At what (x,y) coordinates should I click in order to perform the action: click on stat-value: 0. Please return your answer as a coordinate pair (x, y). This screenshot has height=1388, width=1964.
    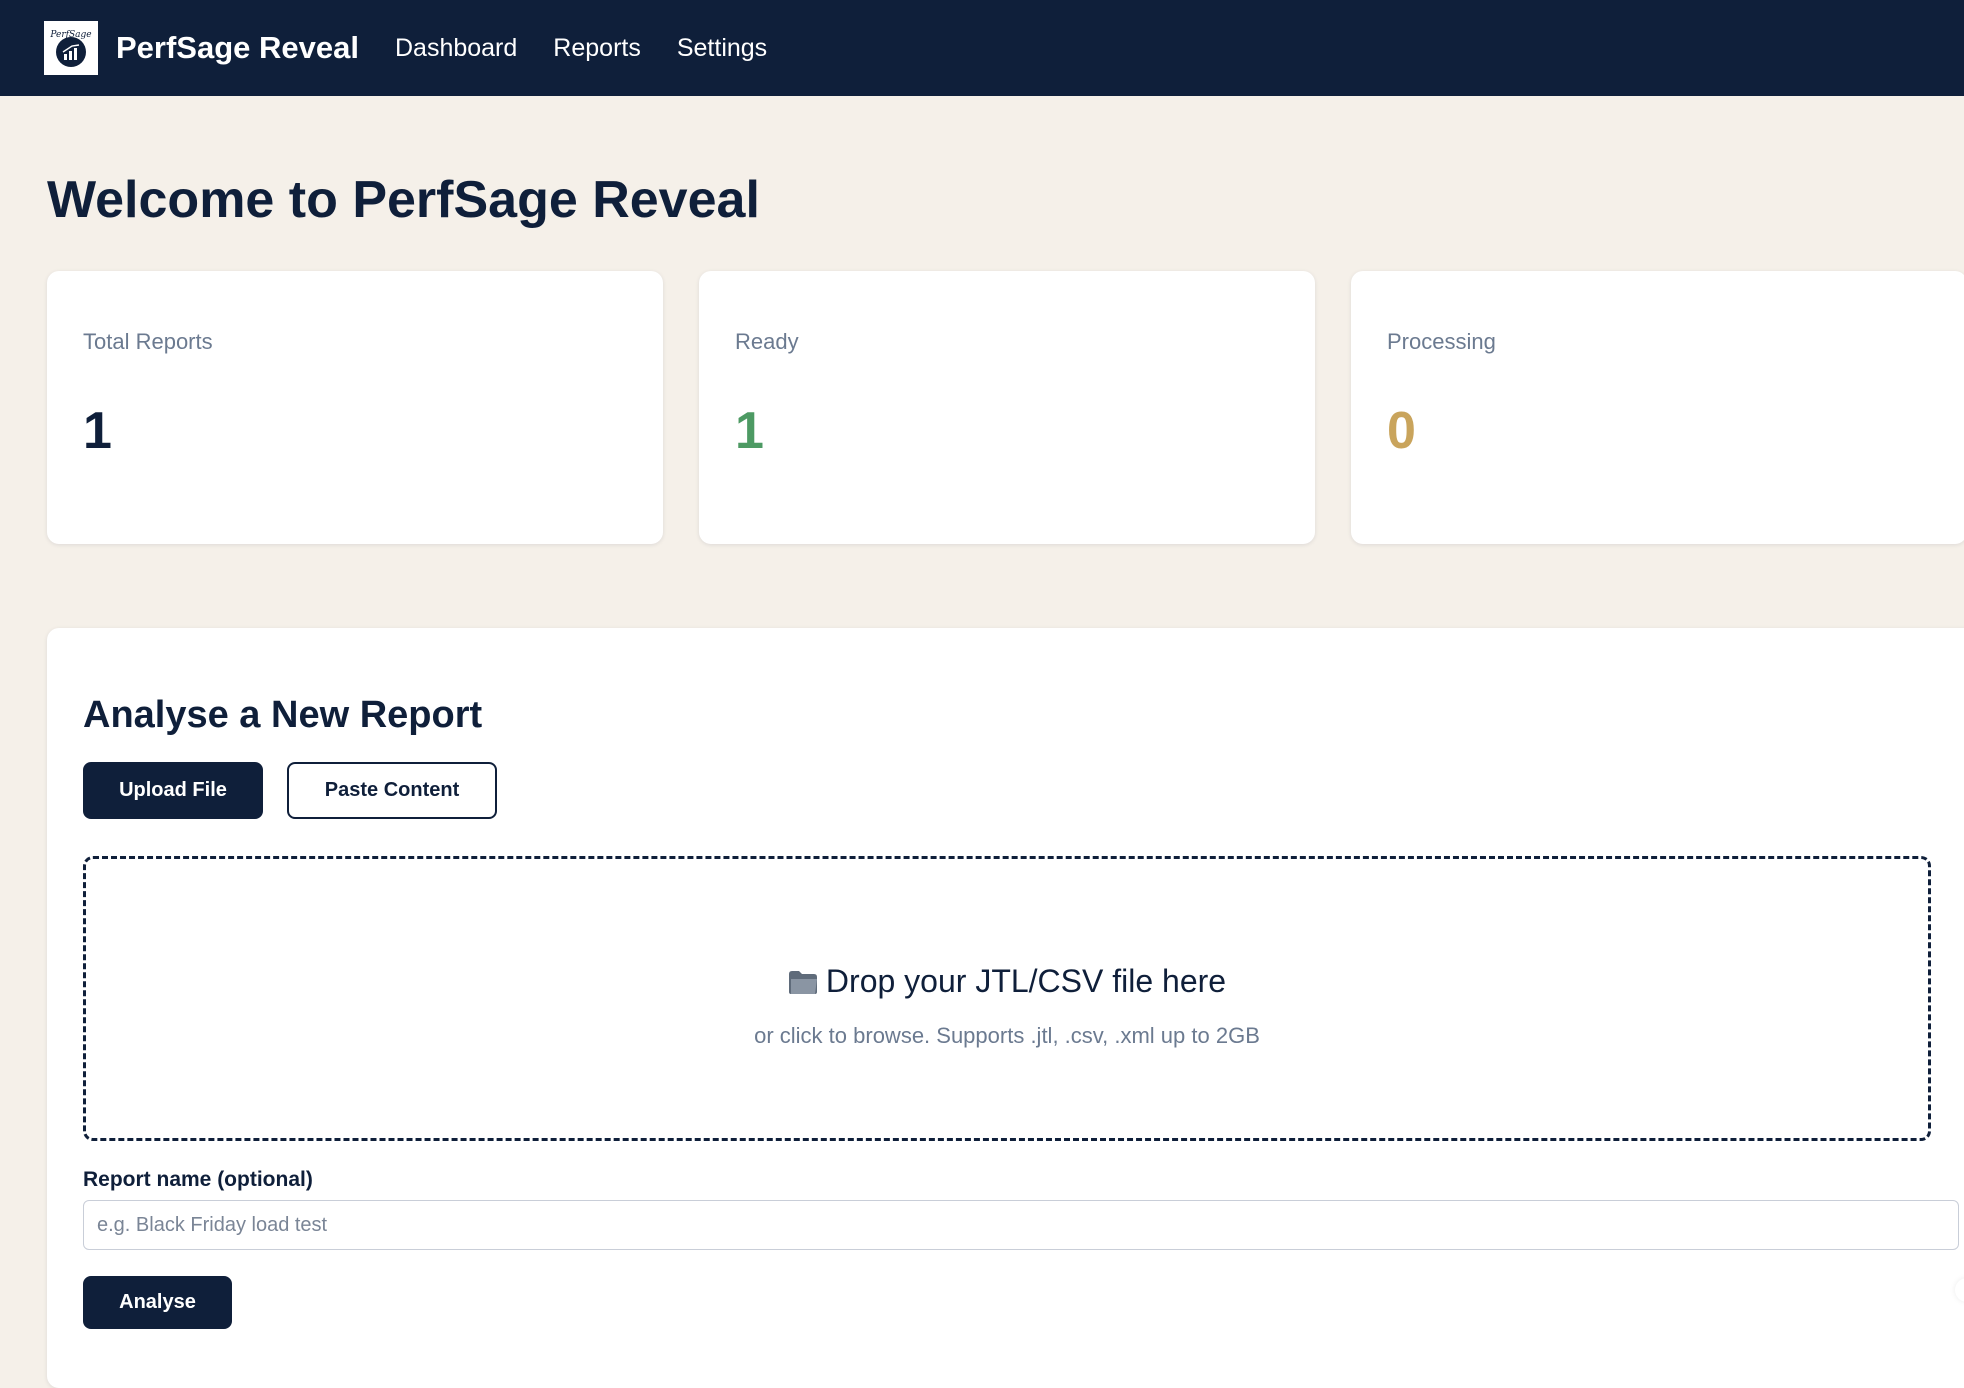
    Looking at the image, I should click on (1401, 431).